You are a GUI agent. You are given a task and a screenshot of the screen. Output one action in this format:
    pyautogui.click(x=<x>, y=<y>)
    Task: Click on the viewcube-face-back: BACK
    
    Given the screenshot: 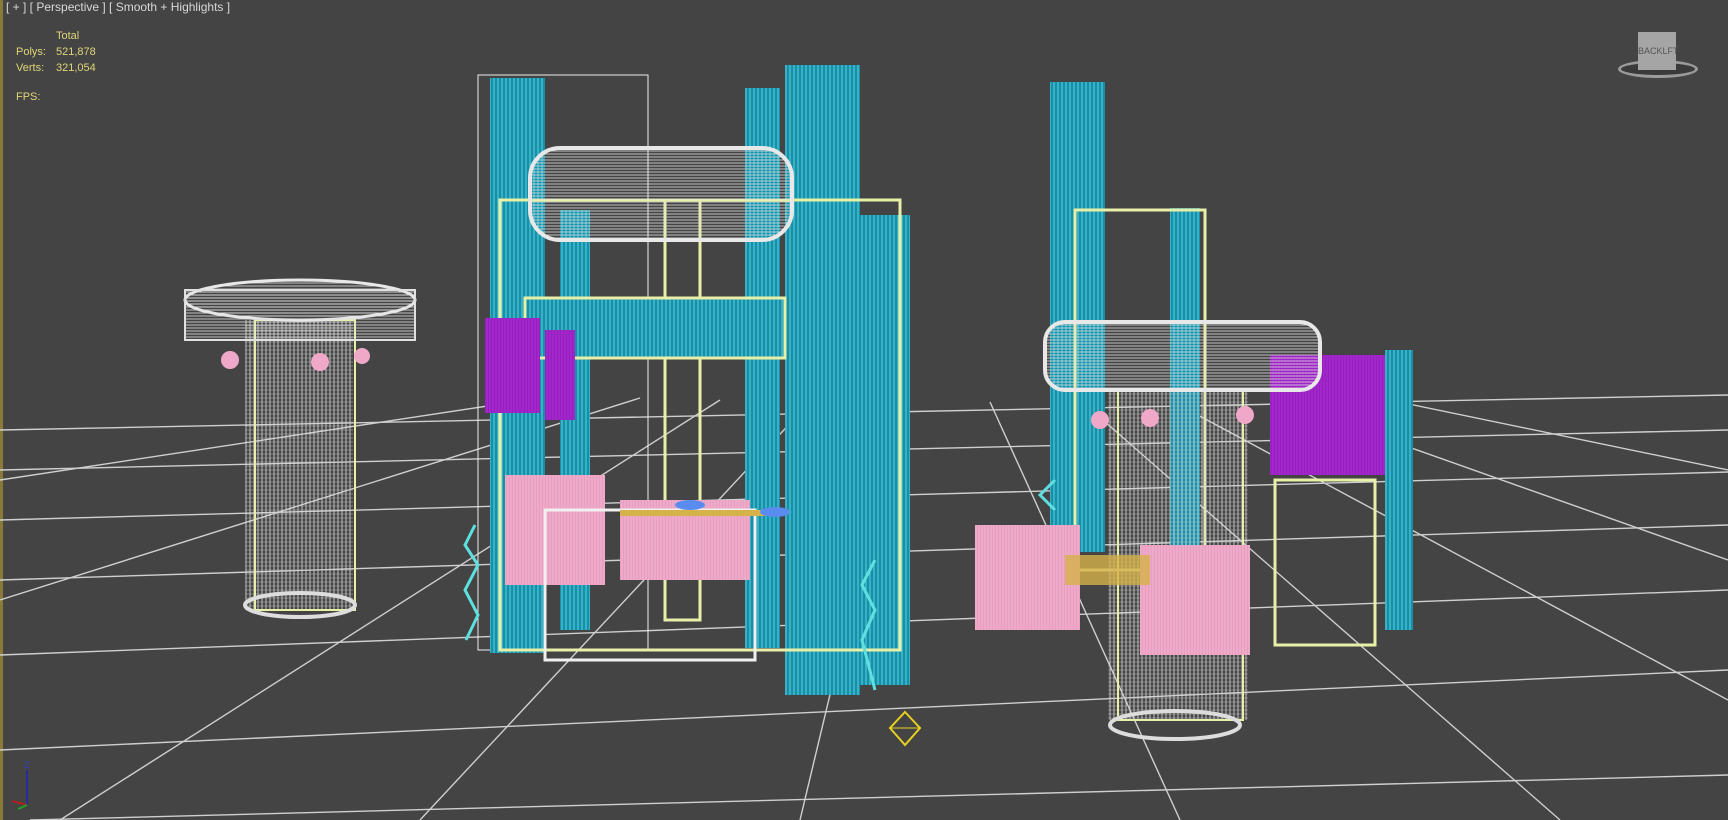 What is the action you would take?
    pyautogui.click(x=1650, y=51)
    